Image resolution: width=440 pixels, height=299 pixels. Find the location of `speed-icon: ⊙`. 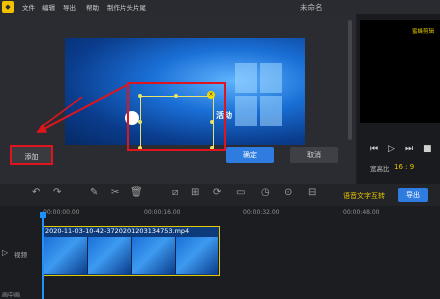

speed-icon: ⊙ is located at coordinates (288, 192).